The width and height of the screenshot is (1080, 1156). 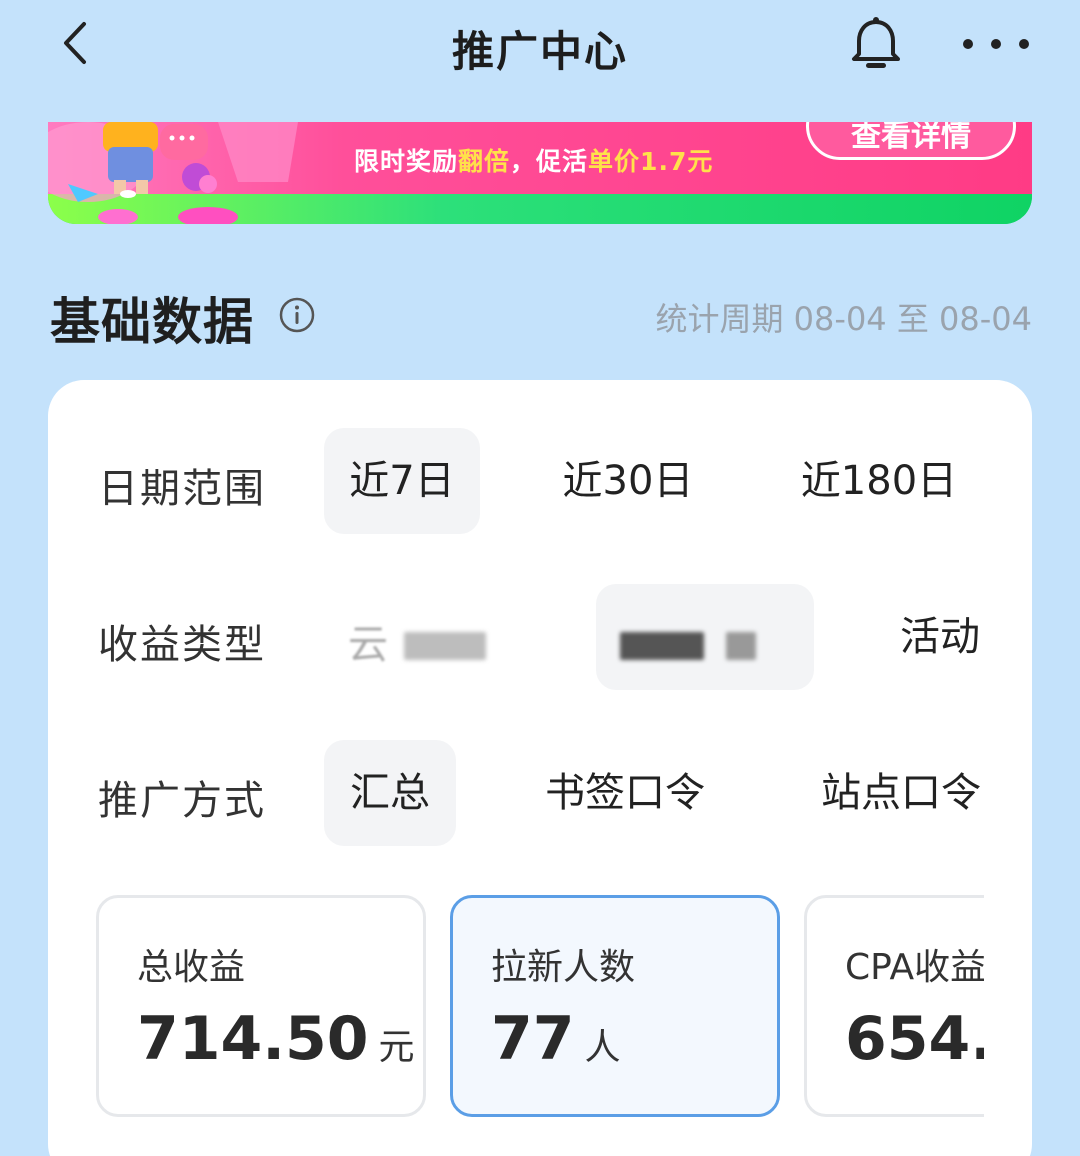 I want to click on stat-label: CPA收益, so click(x=914, y=967).